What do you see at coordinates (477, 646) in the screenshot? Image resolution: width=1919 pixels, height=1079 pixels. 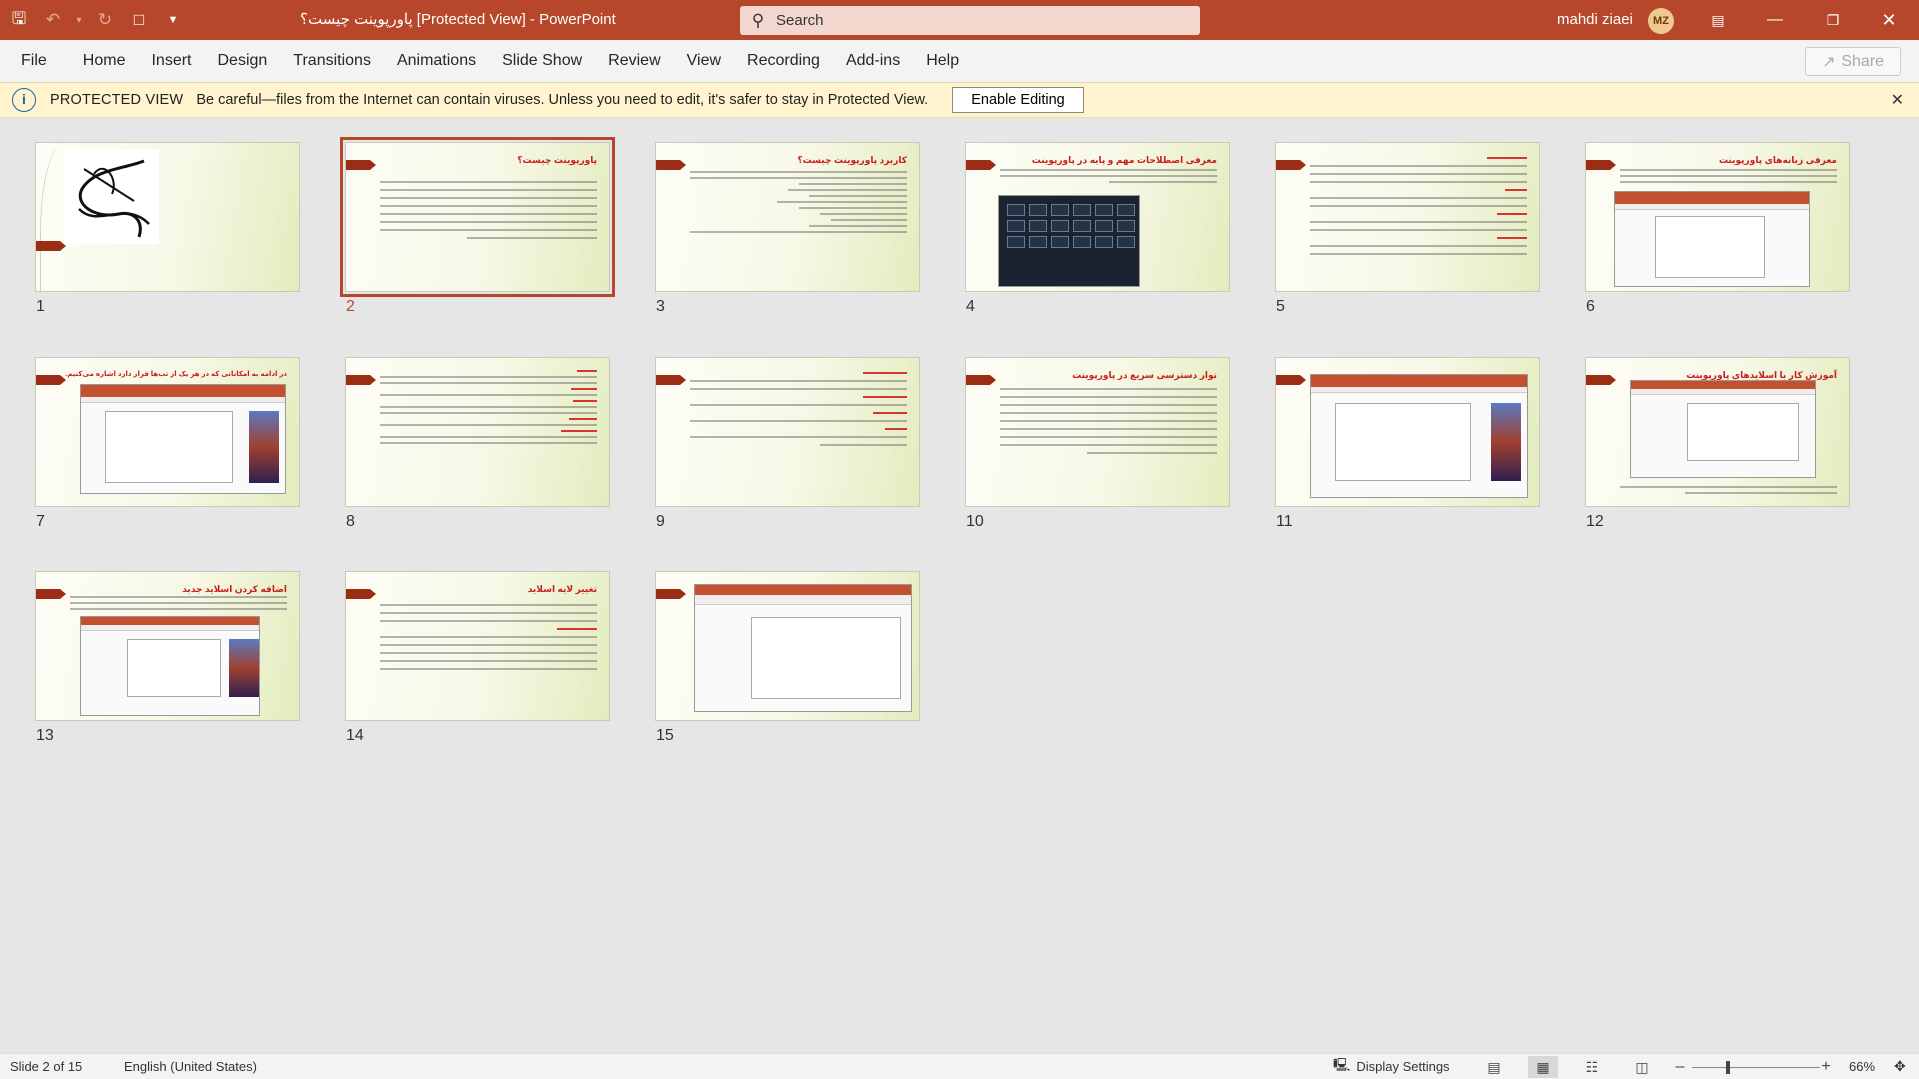 I see `slide-preview: تغییر لایه اسلاید` at bounding box center [477, 646].